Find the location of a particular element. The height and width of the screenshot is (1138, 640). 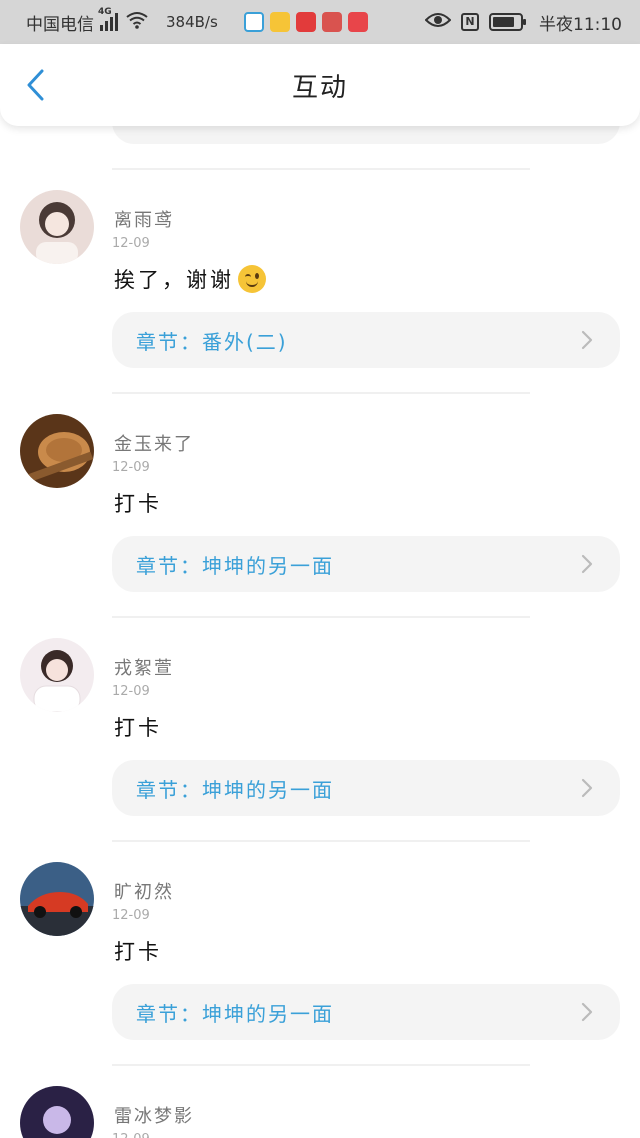

username: 雷冰梦影 is located at coordinates (154, 1115).